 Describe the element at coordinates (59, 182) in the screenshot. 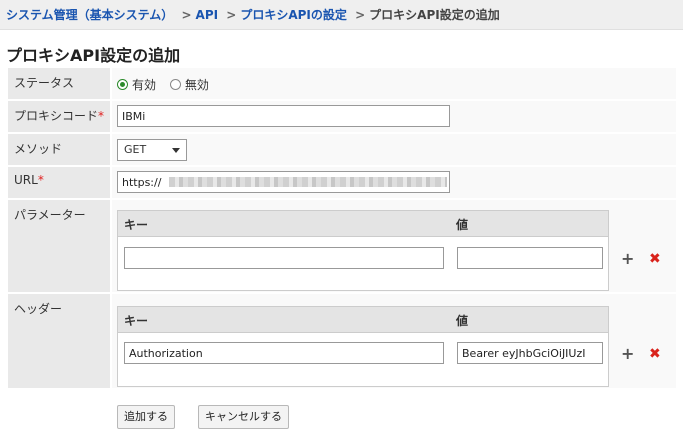

I see `url-label: URL*` at that location.